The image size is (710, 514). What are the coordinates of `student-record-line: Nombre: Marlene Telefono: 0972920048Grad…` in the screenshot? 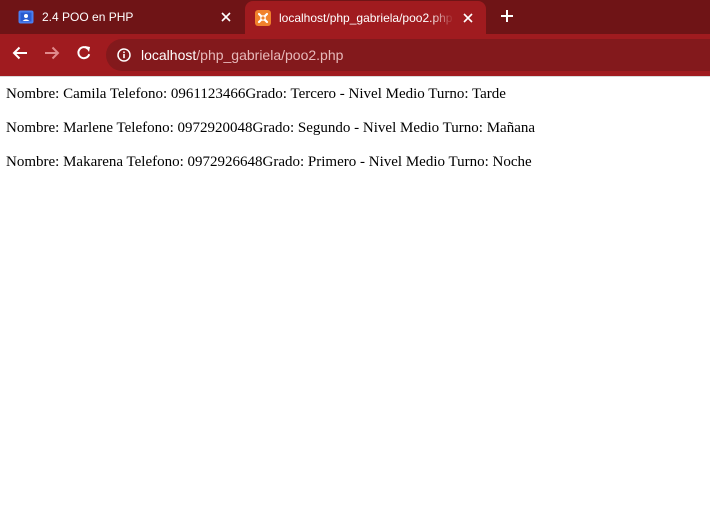 It's located at (271, 128).